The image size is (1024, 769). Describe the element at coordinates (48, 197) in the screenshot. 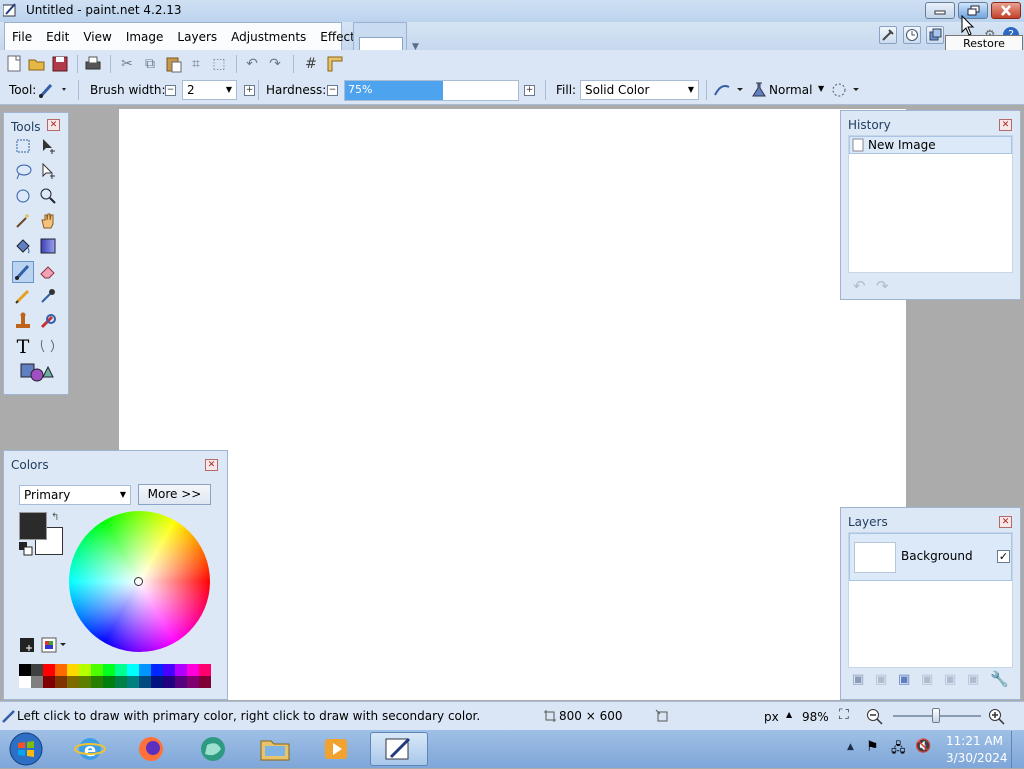

I see `zoom-tool` at that location.